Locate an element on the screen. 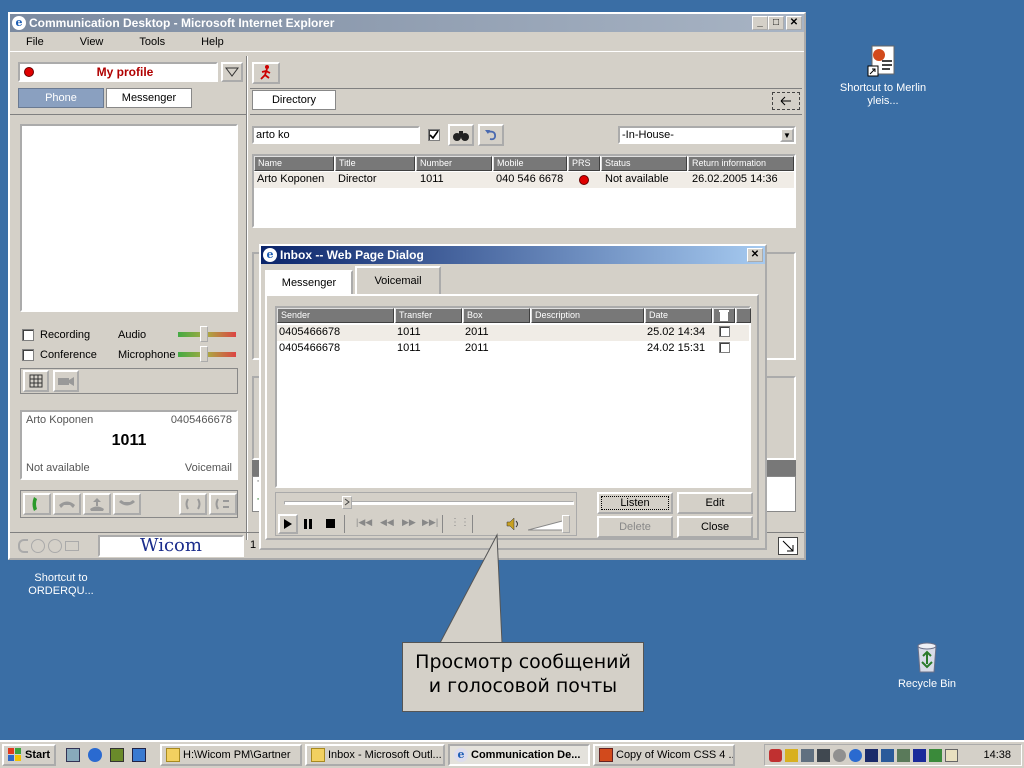 The width and height of the screenshot is (1024, 768). clock: 14:38 is located at coordinates (997, 755).